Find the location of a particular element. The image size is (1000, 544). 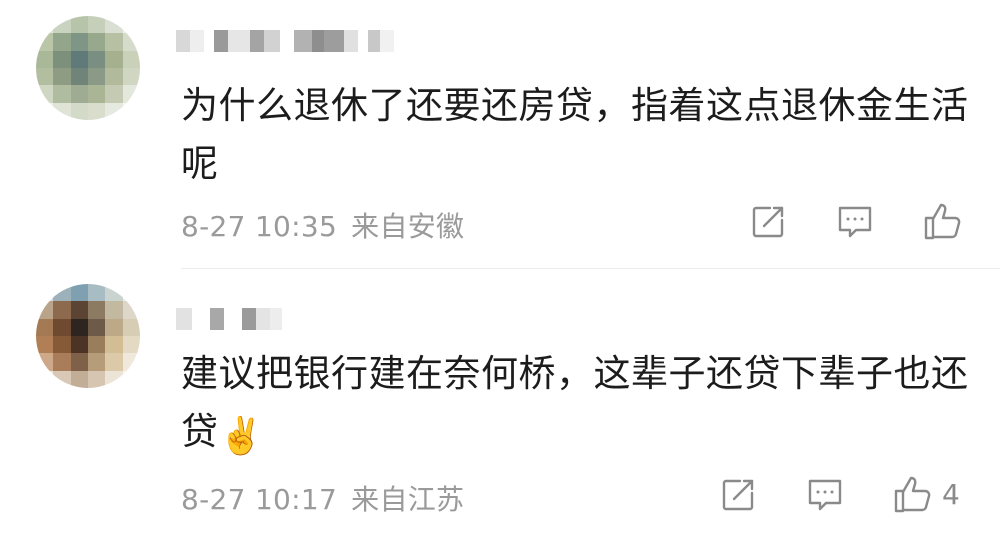

comment-location: 来自安徽 is located at coordinates (408, 226).